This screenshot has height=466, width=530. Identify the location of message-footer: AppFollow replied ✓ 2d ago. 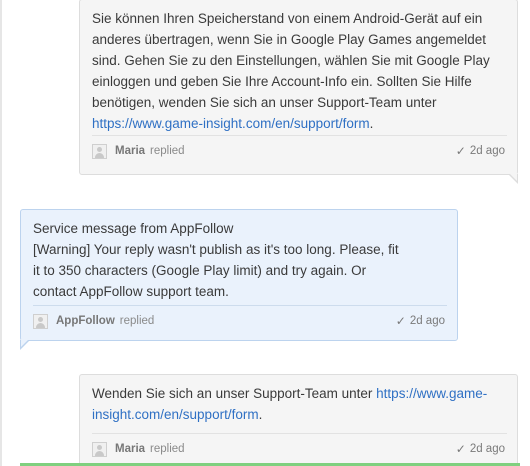
(239, 321).